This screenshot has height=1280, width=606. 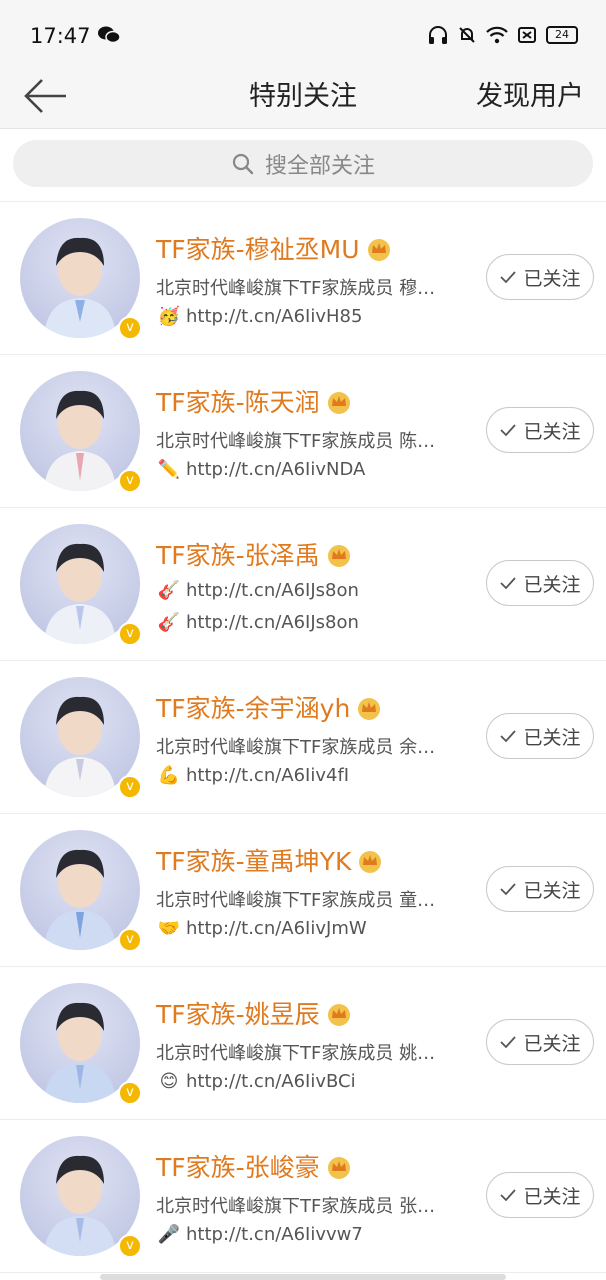 What do you see at coordinates (269, 860) in the screenshot?
I see `user-name: TF家族-童禹坤YK` at bounding box center [269, 860].